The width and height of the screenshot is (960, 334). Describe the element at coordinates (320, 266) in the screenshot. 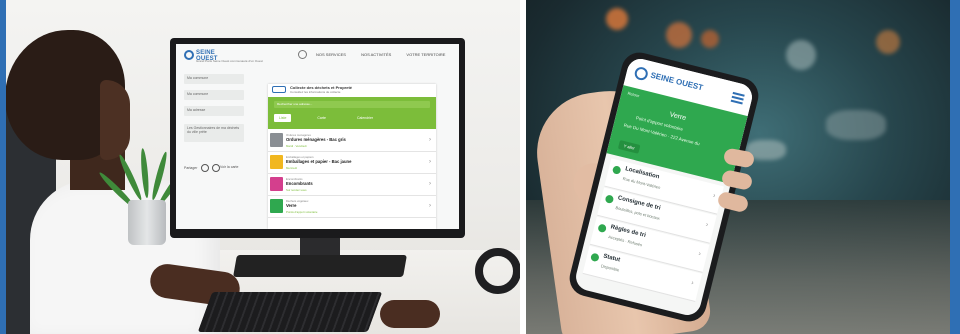

I see `monitor-base` at that location.